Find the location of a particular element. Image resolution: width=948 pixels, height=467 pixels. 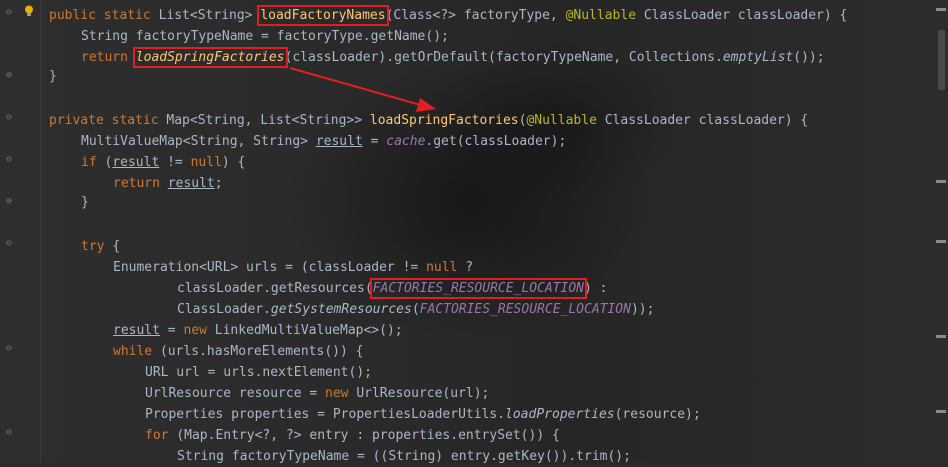

scrollbar-thumb is located at coordinates (941, 60).